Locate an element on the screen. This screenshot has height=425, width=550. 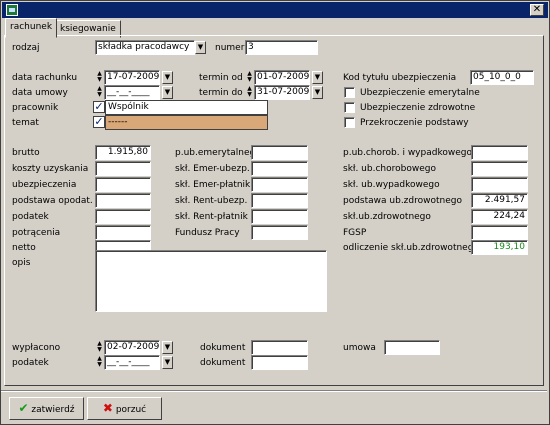
col1-label: brutto is located at coordinates (26, 153).